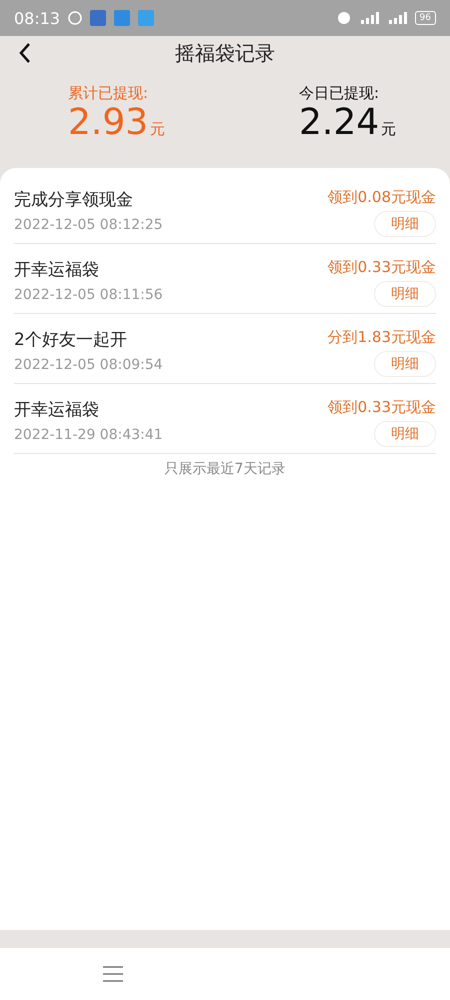 Image resolution: width=450 pixels, height=1000 pixels. I want to click on summary-label: 累计已提现:, so click(108, 93).